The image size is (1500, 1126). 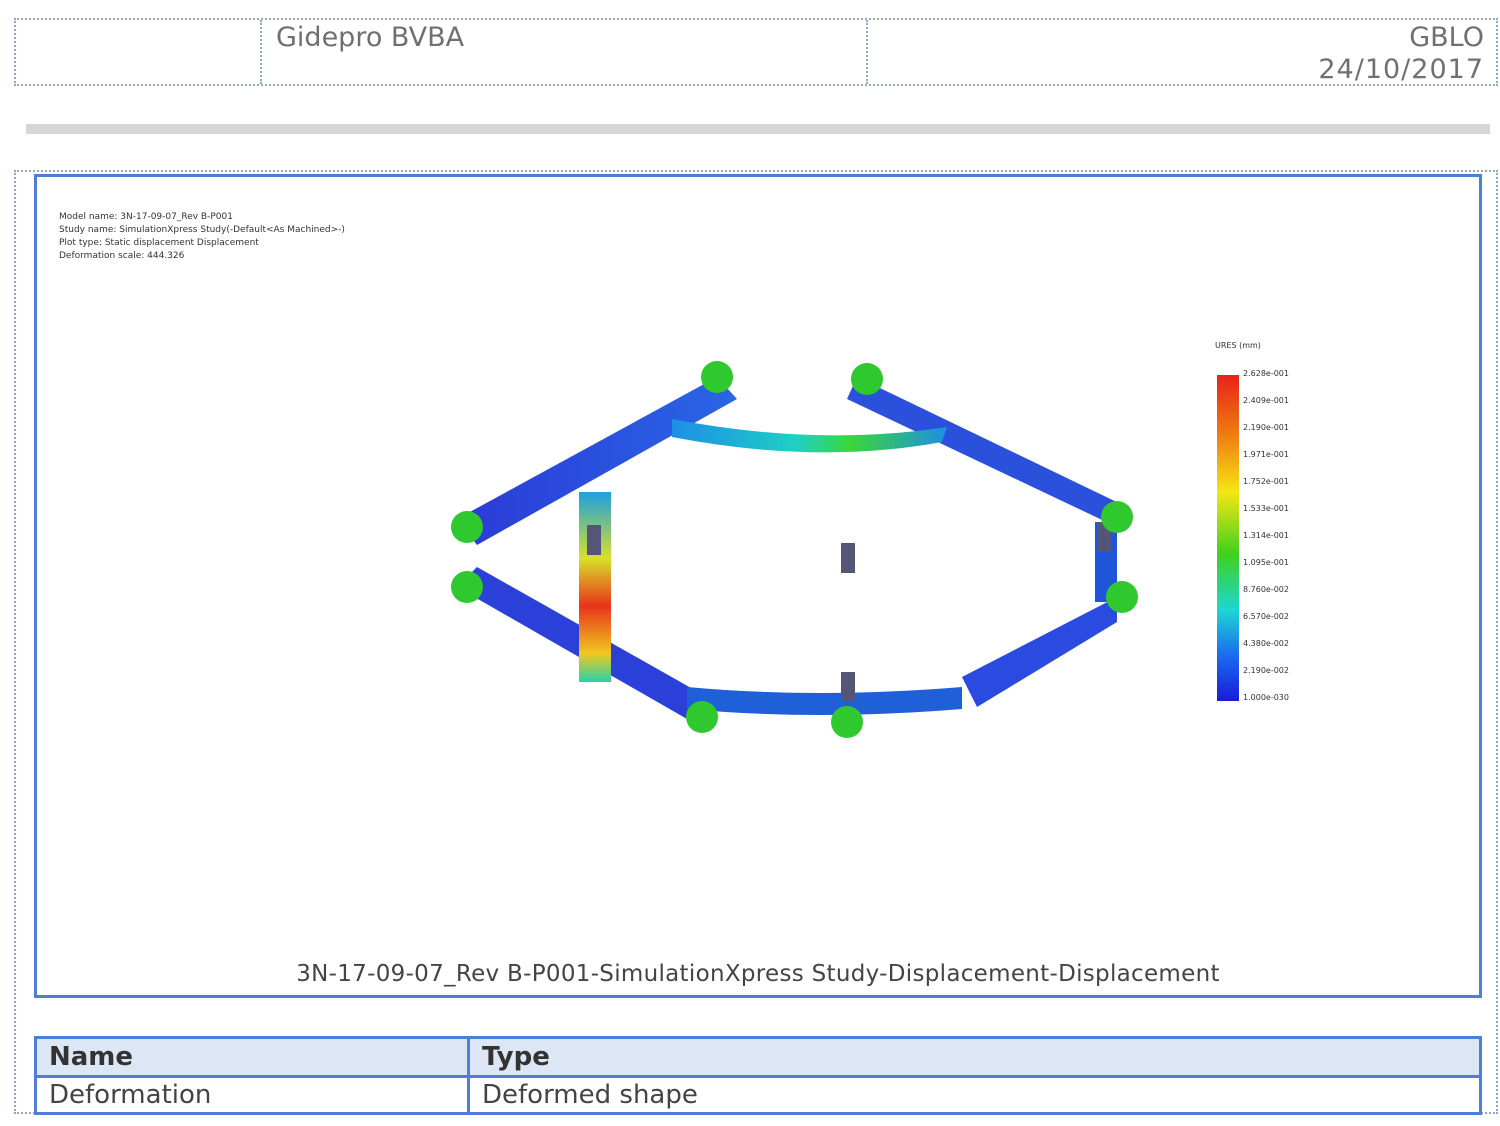 I want to click on company-name: Gidepro BVBA, so click(x=370, y=37).